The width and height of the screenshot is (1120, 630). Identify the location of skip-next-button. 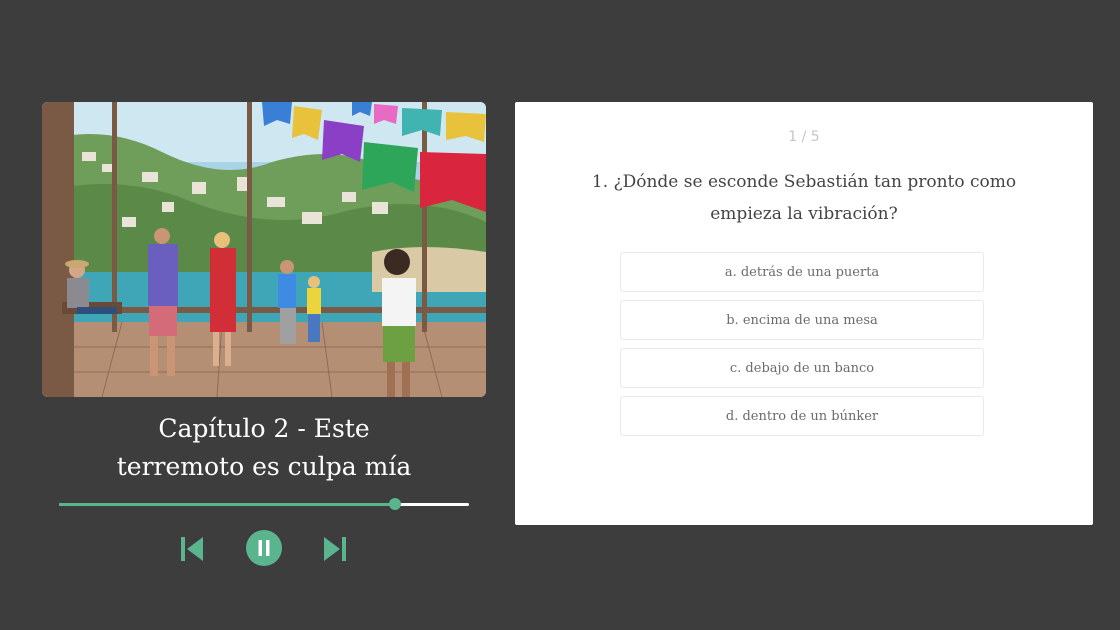
(335, 549).